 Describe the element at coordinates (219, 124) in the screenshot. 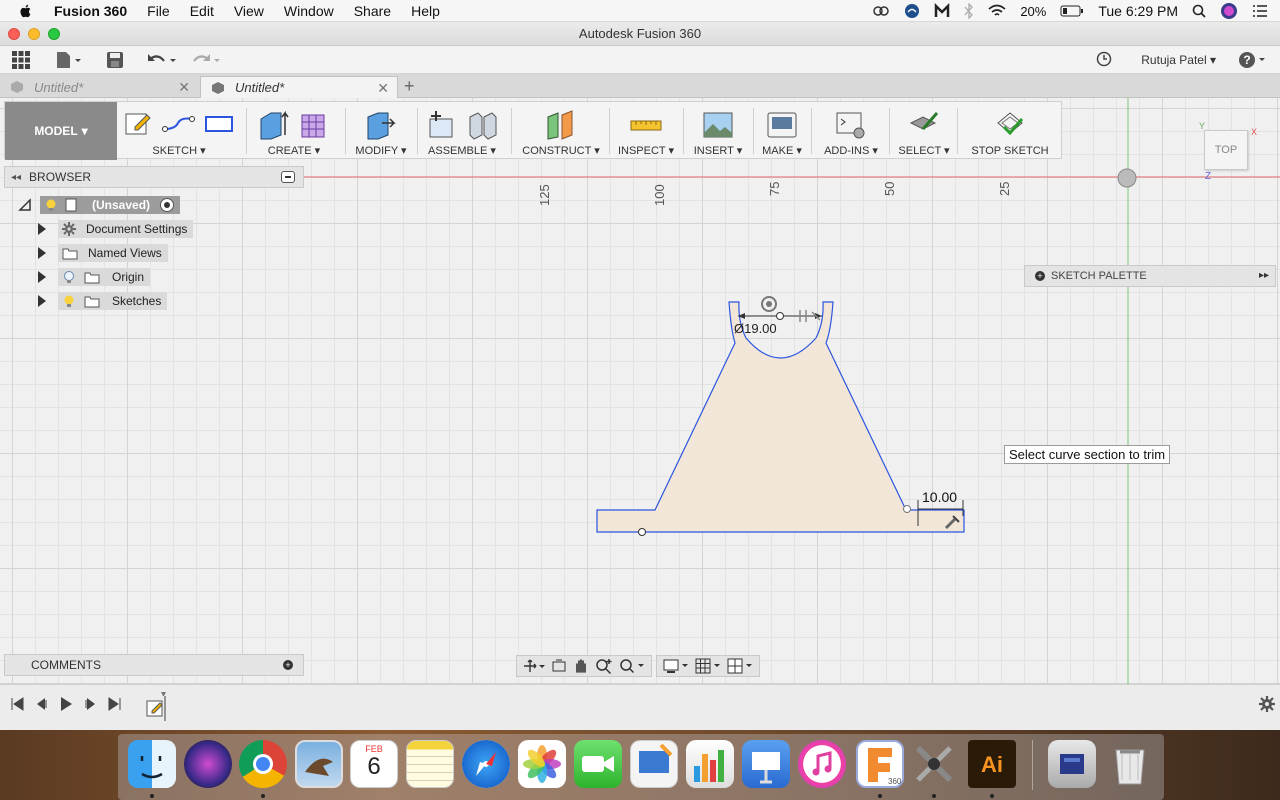

I see `rectangle-icon` at that location.